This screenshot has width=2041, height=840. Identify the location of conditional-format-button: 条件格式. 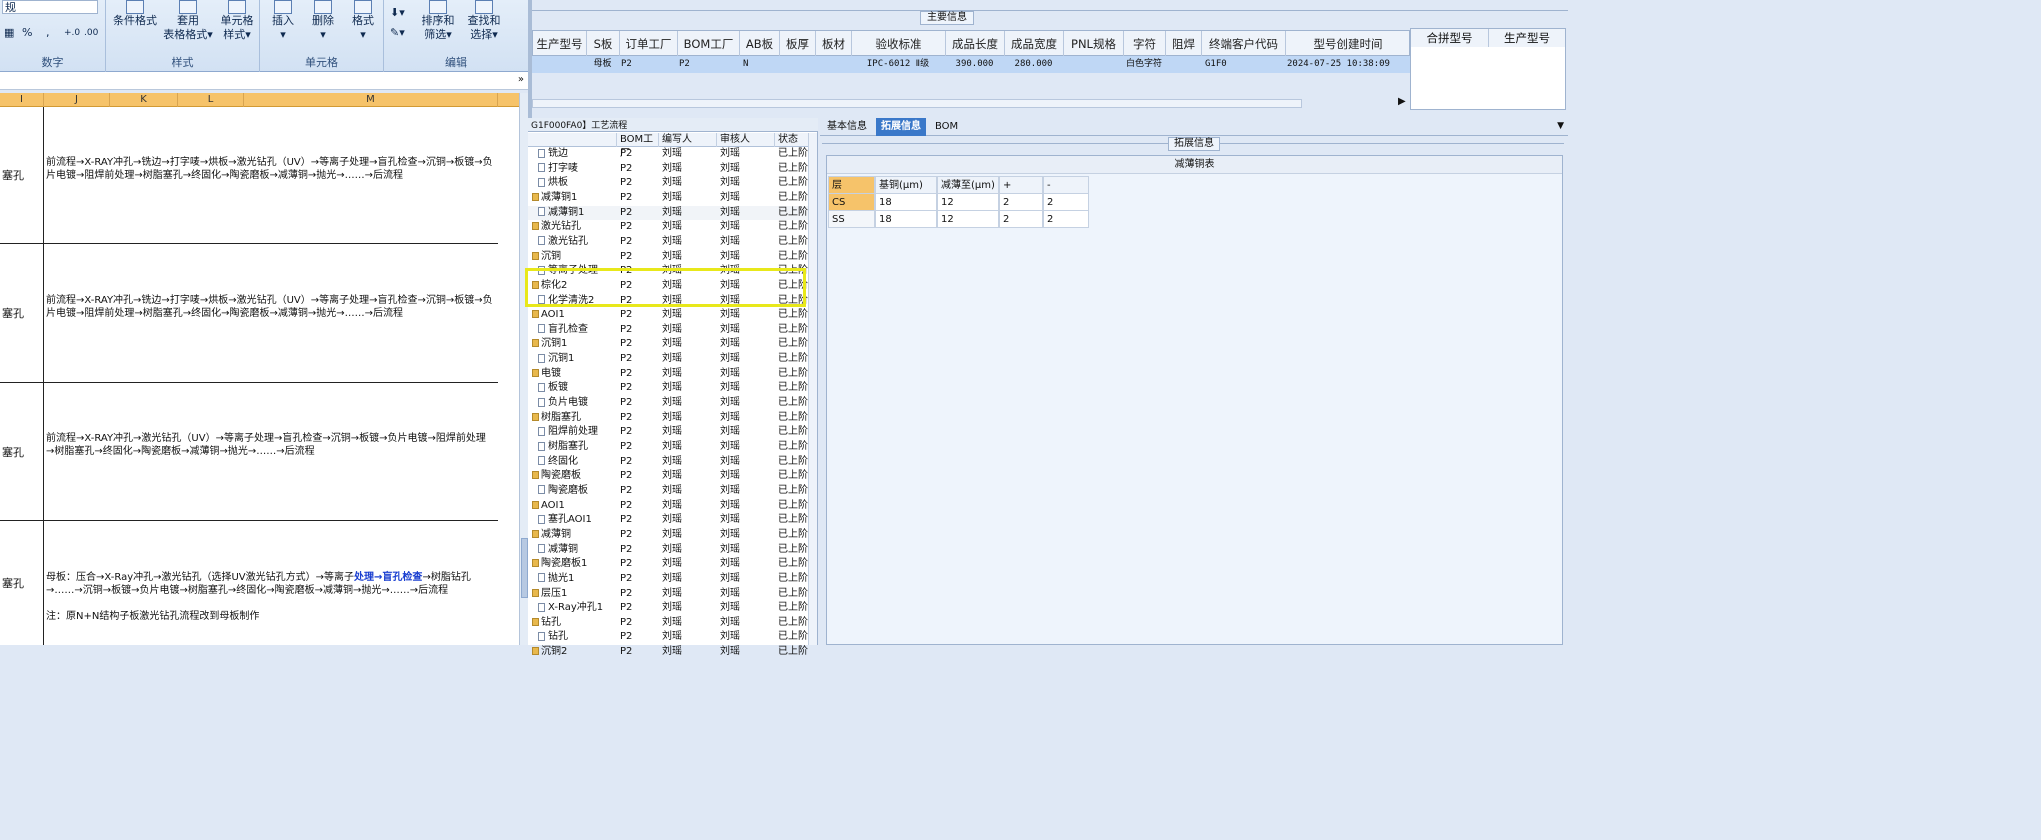
(135, 14).